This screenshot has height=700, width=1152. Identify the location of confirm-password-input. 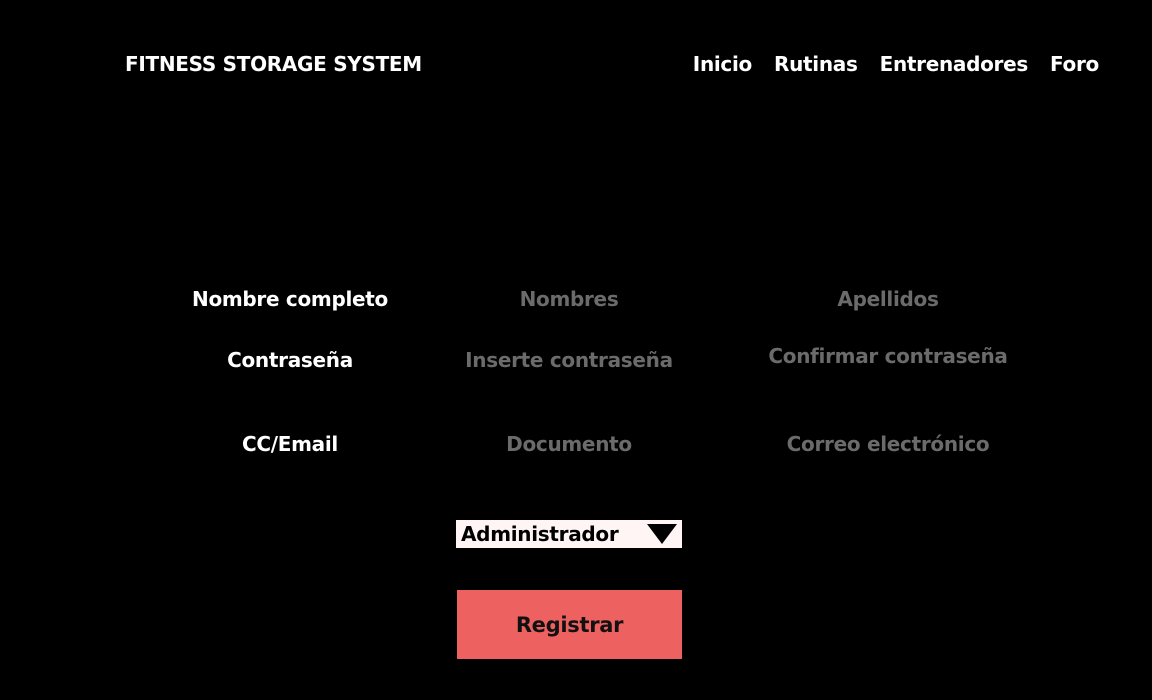
(888, 356).